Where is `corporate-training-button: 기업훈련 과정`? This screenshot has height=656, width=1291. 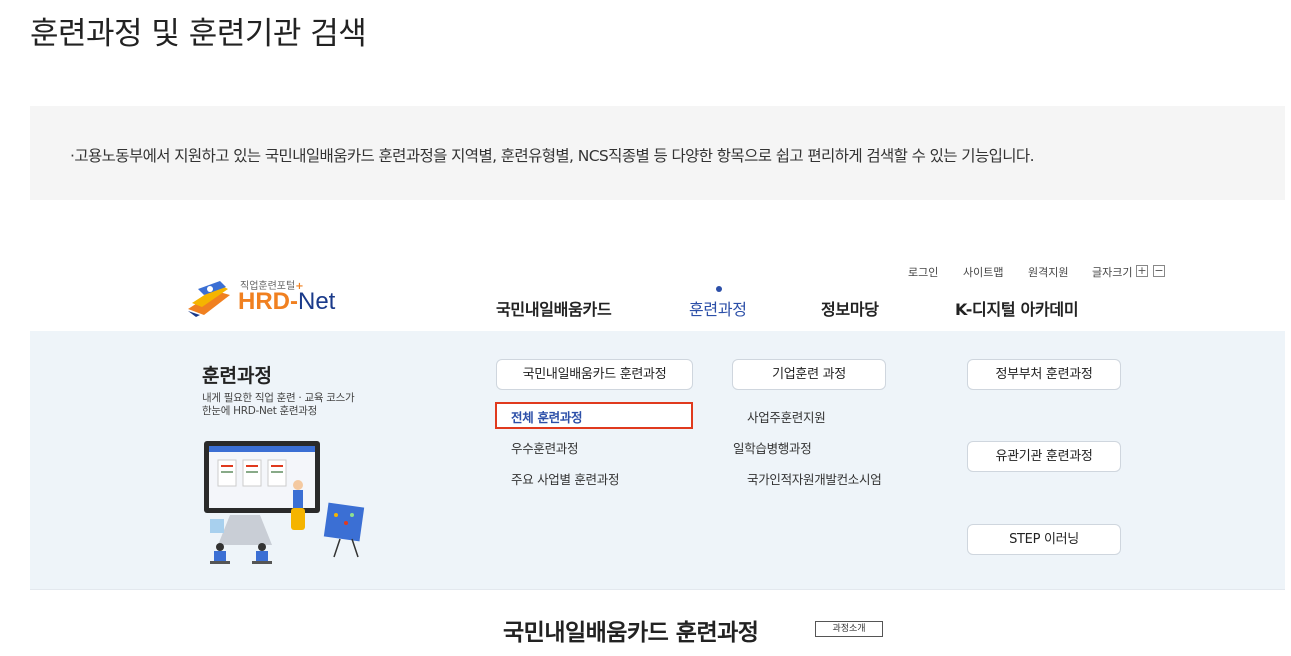
corporate-training-button: 기업훈련 과정 is located at coordinates (809, 374).